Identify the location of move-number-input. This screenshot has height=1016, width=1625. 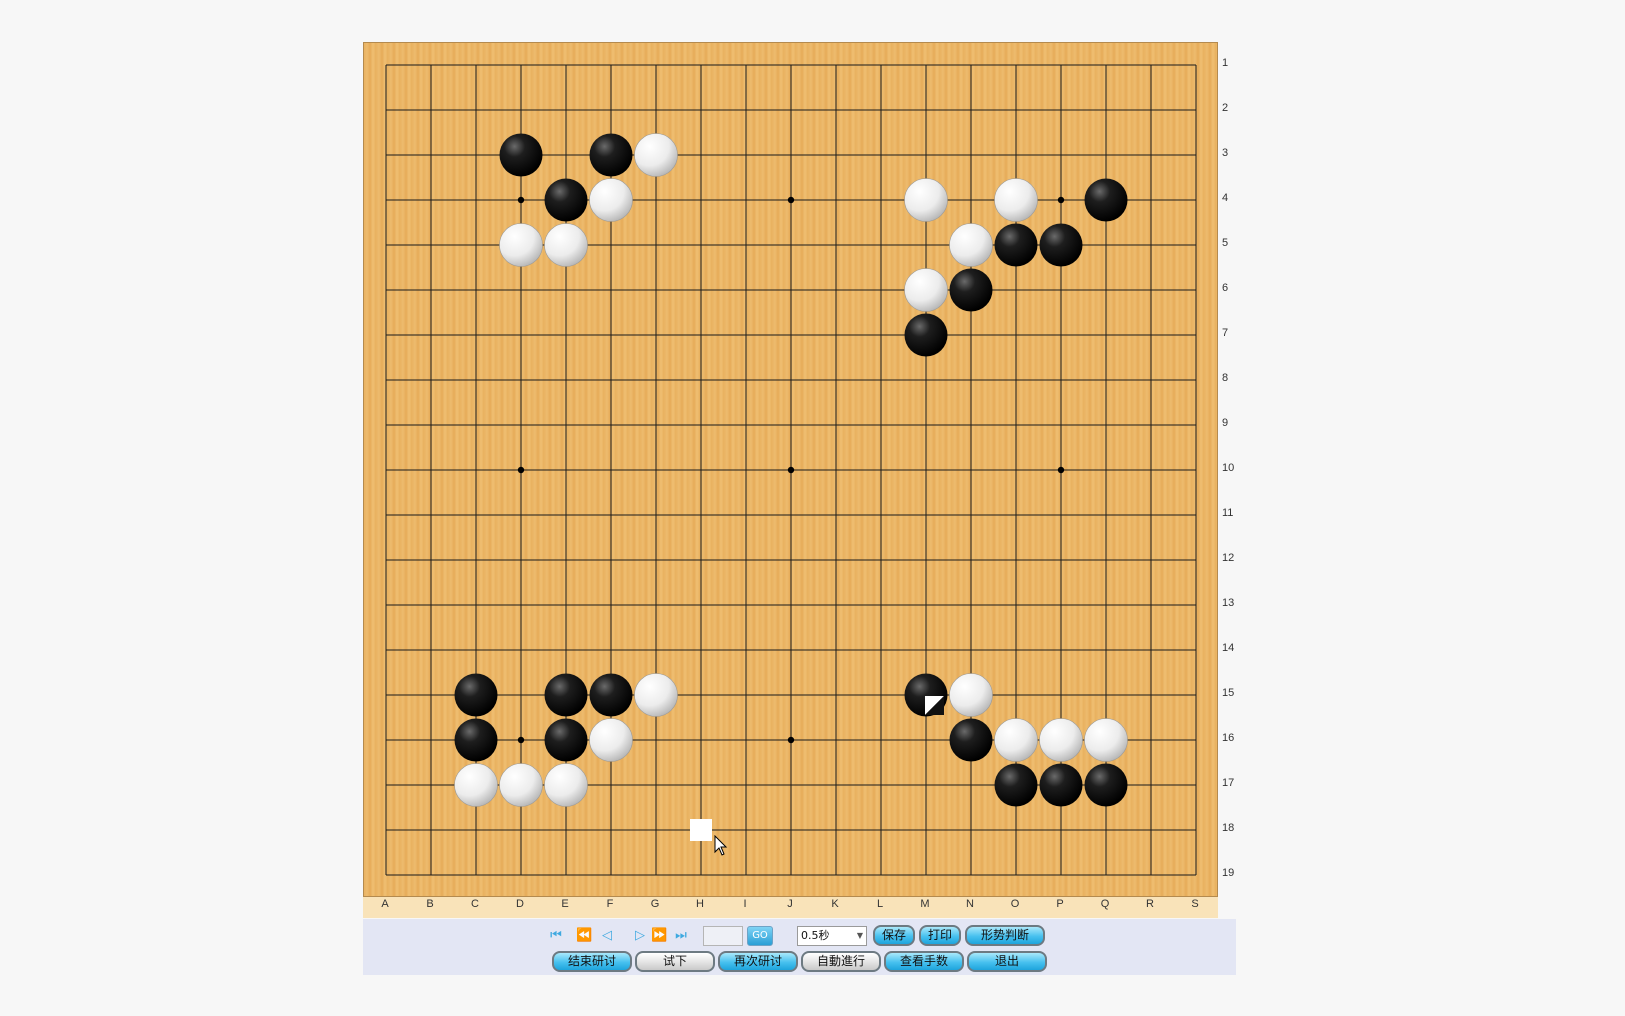
(723, 936).